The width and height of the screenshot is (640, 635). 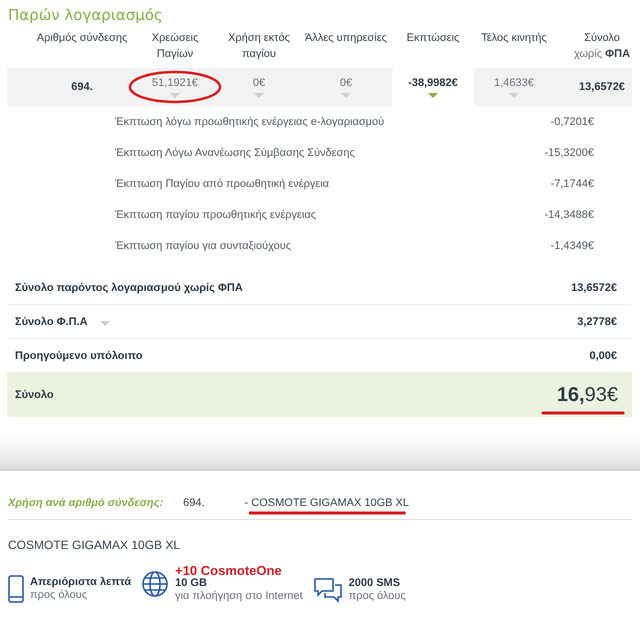 What do you see at coordinates (175, 82) in the screenshot?
I see `table-cell: 51,1921€` at bounding box center [175, 82].